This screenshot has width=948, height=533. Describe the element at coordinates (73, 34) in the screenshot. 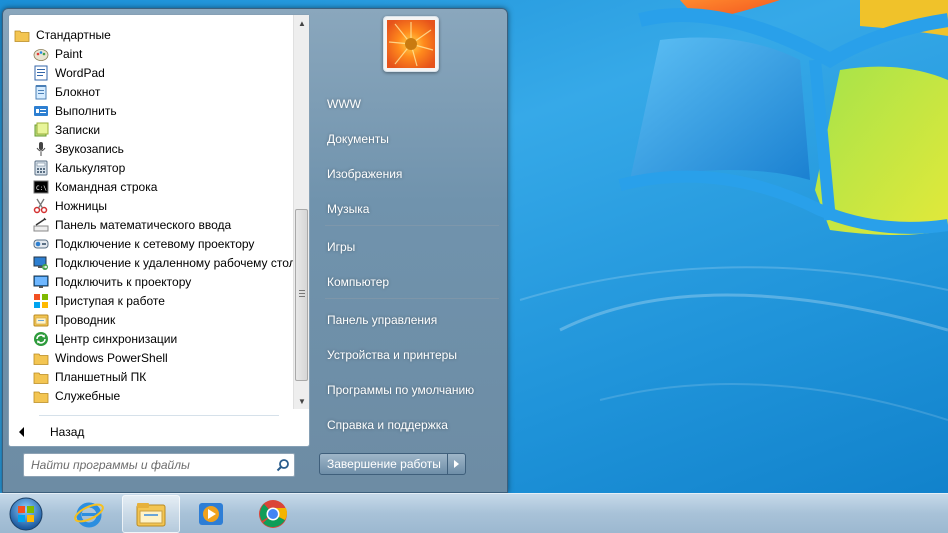

I see `program-label: Стандартные` at that location.